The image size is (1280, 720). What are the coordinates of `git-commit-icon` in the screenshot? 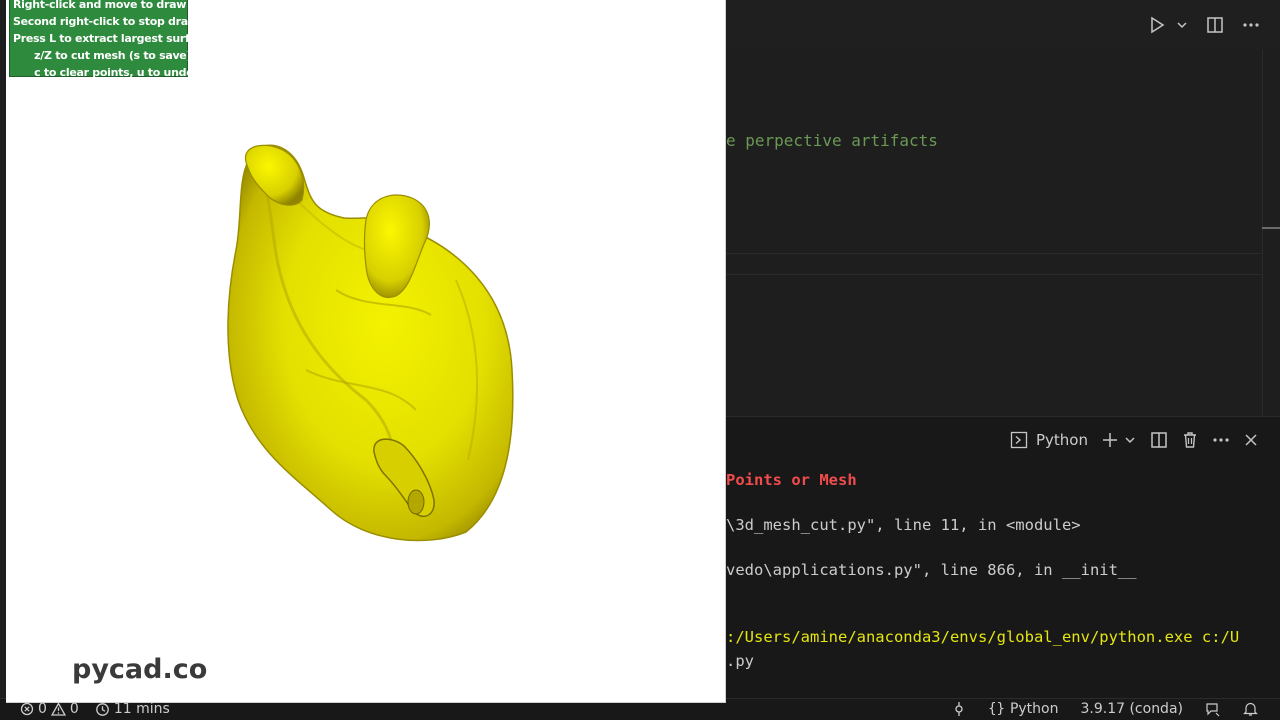 It's located at (959, 709).